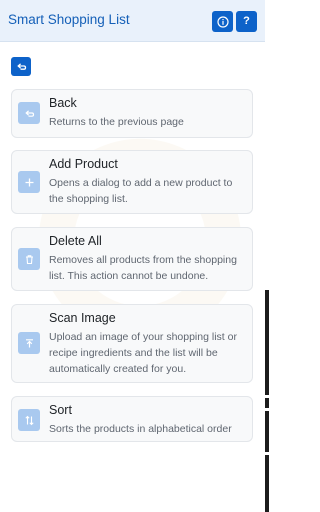 This screenshot has width=320, height=512. I want to click on plus-icon, so click(29, 182).